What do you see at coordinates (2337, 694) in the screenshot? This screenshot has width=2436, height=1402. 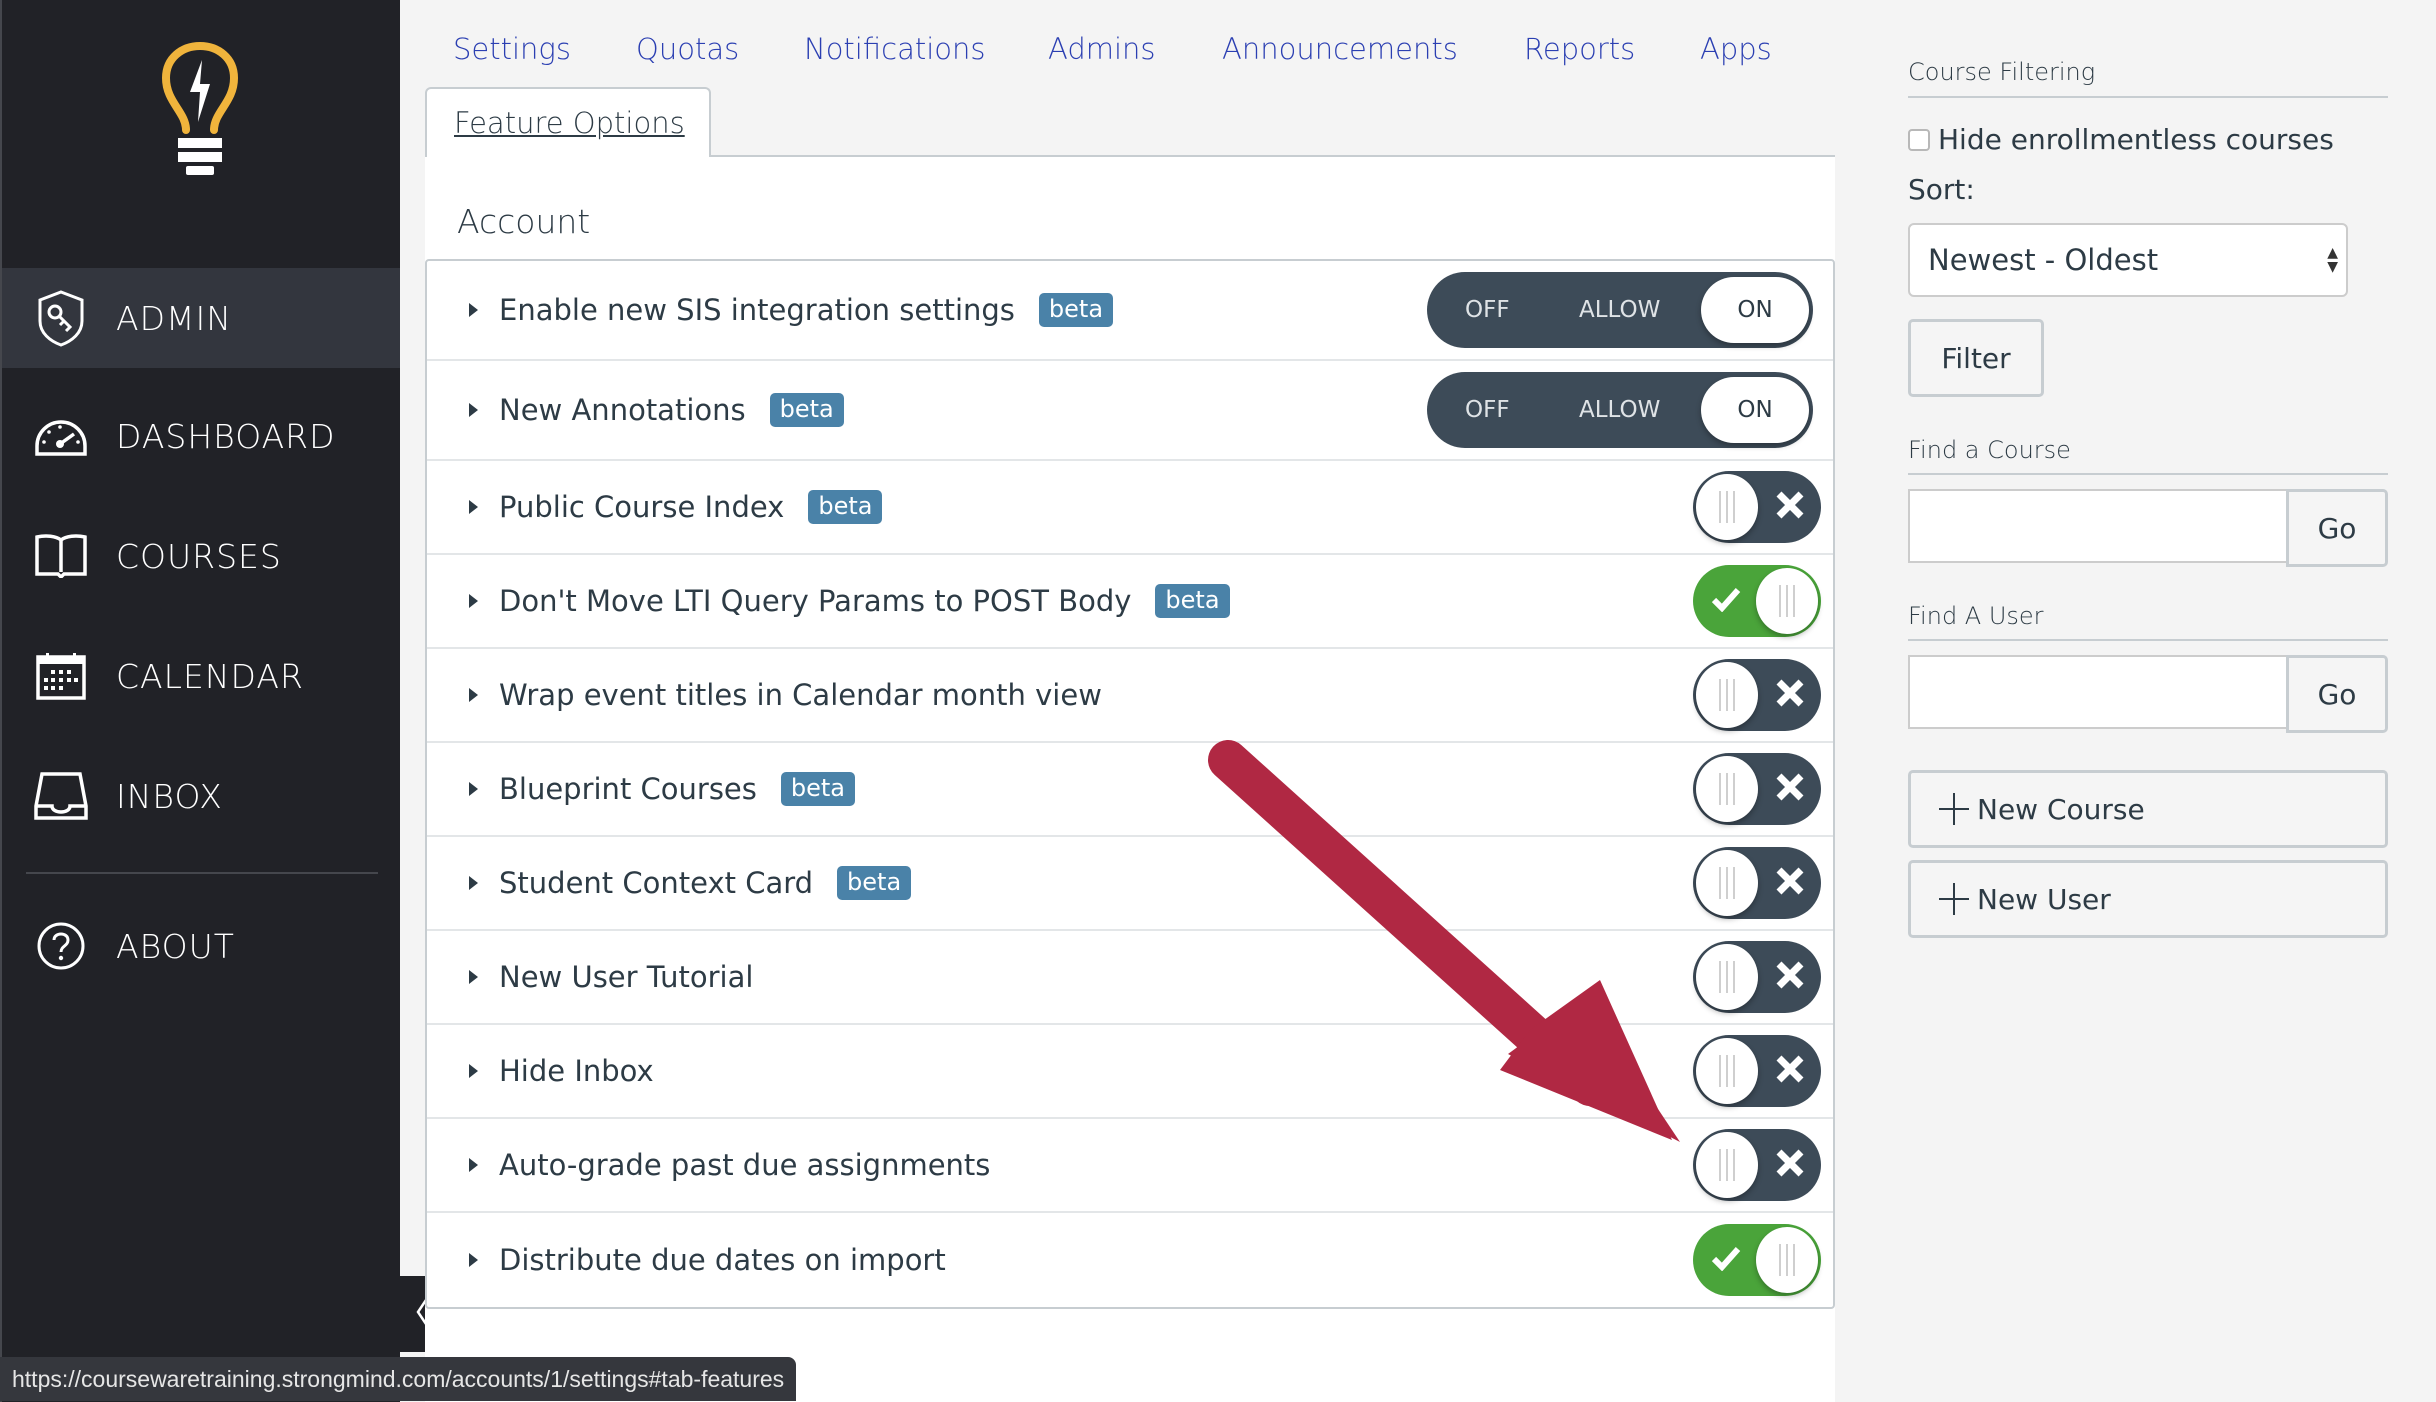 I see `find-user-go-button: Go` at bounding box center [2337, 694].